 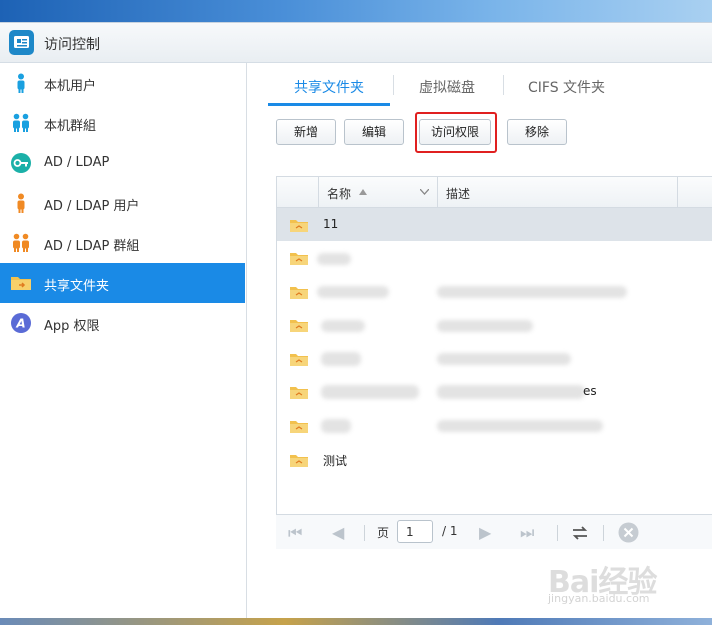 I want to click on total-pages: / 1, so click(x=450, y=531).